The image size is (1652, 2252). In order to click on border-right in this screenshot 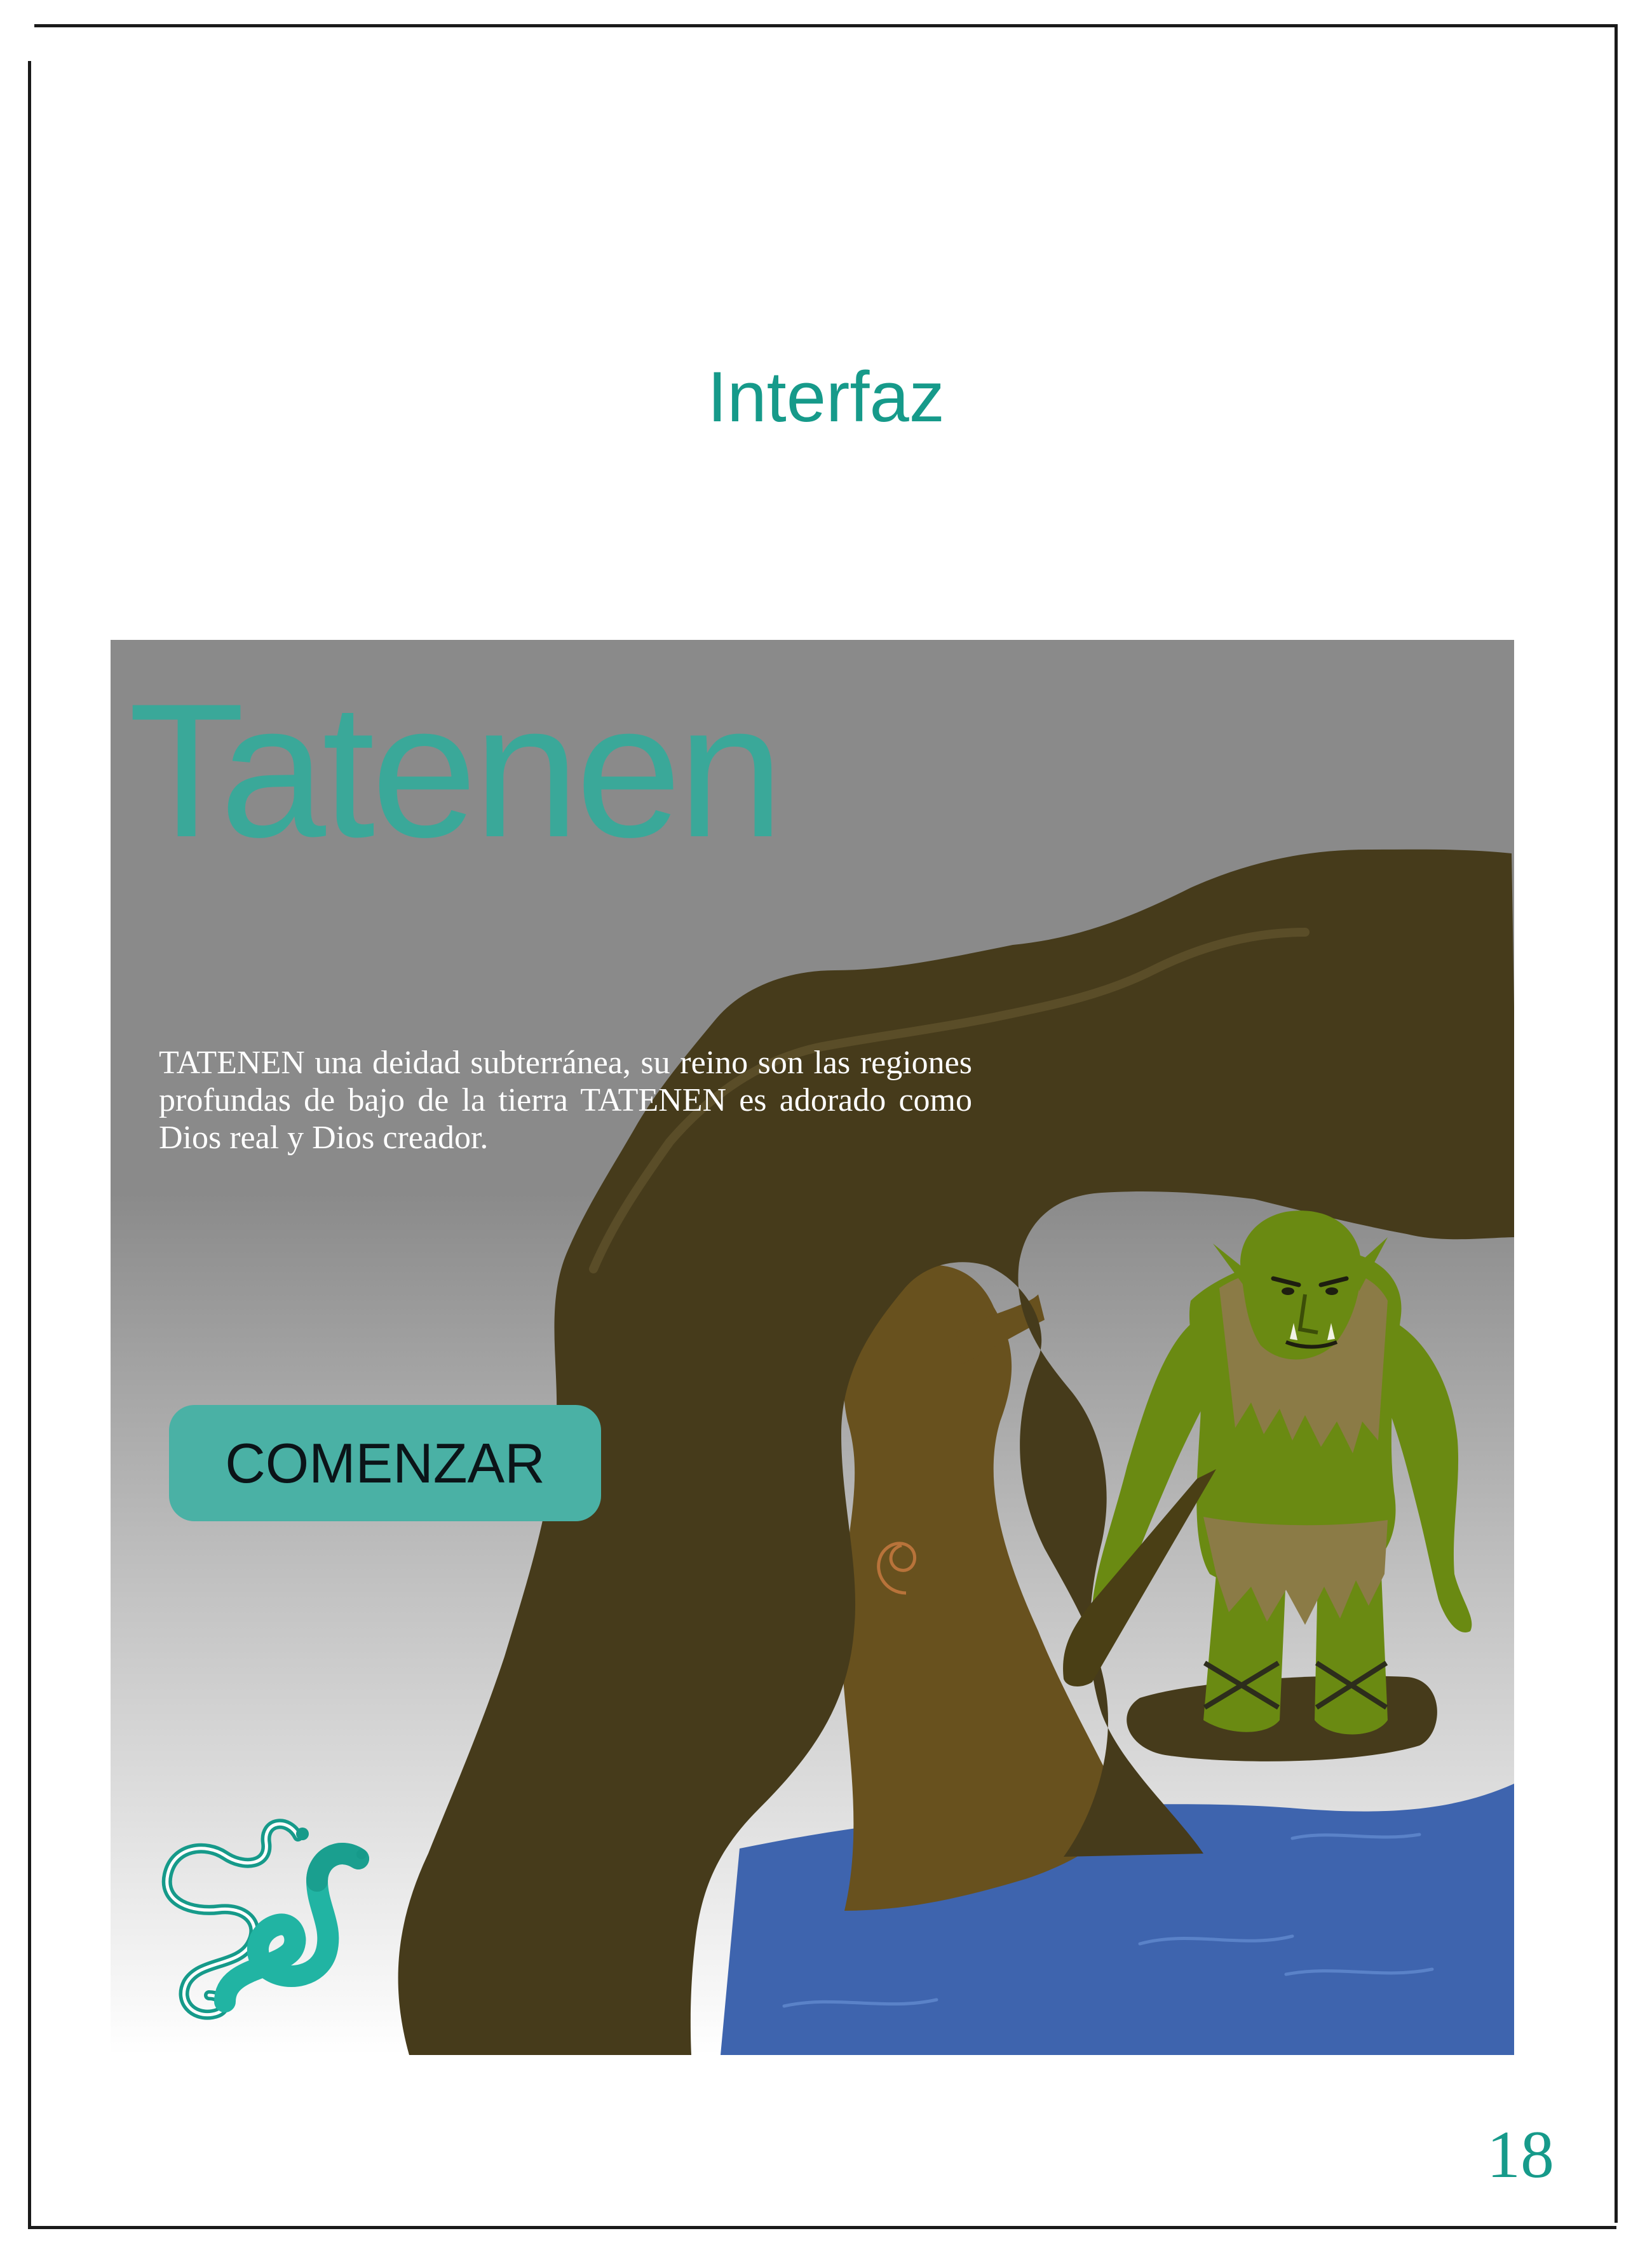, I will do `click(1617, 1123)`.